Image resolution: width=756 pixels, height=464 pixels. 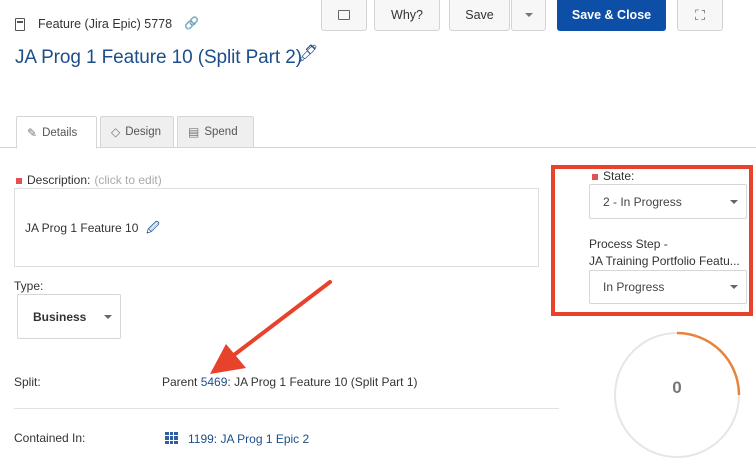 I want to click on pencil-icon: ✎, so click(x=32, y=132).